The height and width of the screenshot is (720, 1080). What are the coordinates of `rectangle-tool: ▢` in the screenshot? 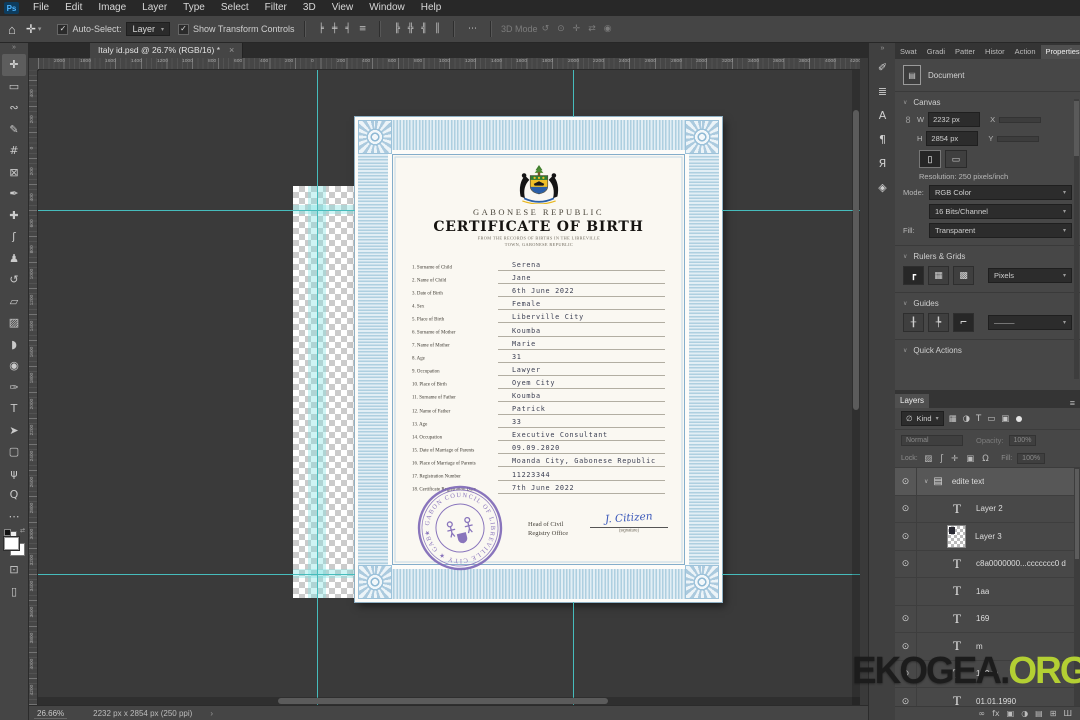 It's located at (14, 452).